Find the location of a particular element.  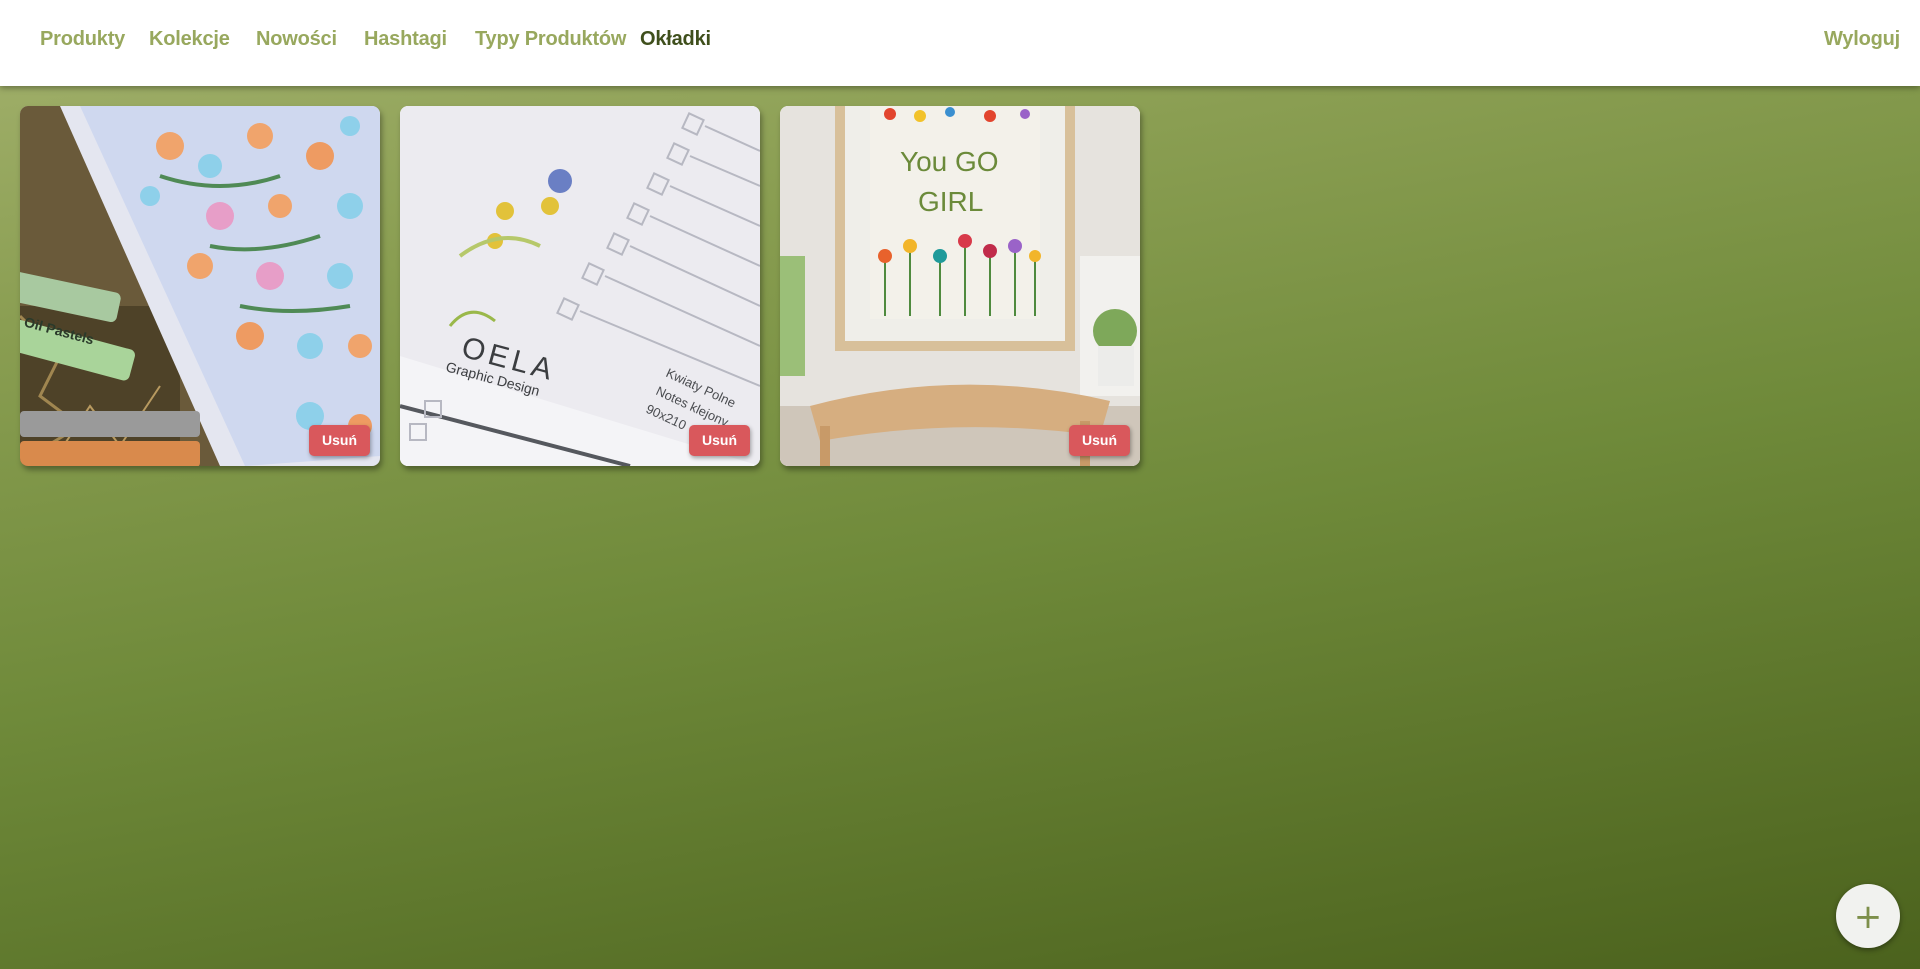

cover-card: You GO GIRL Usuń is located at coordinates (960, 286).